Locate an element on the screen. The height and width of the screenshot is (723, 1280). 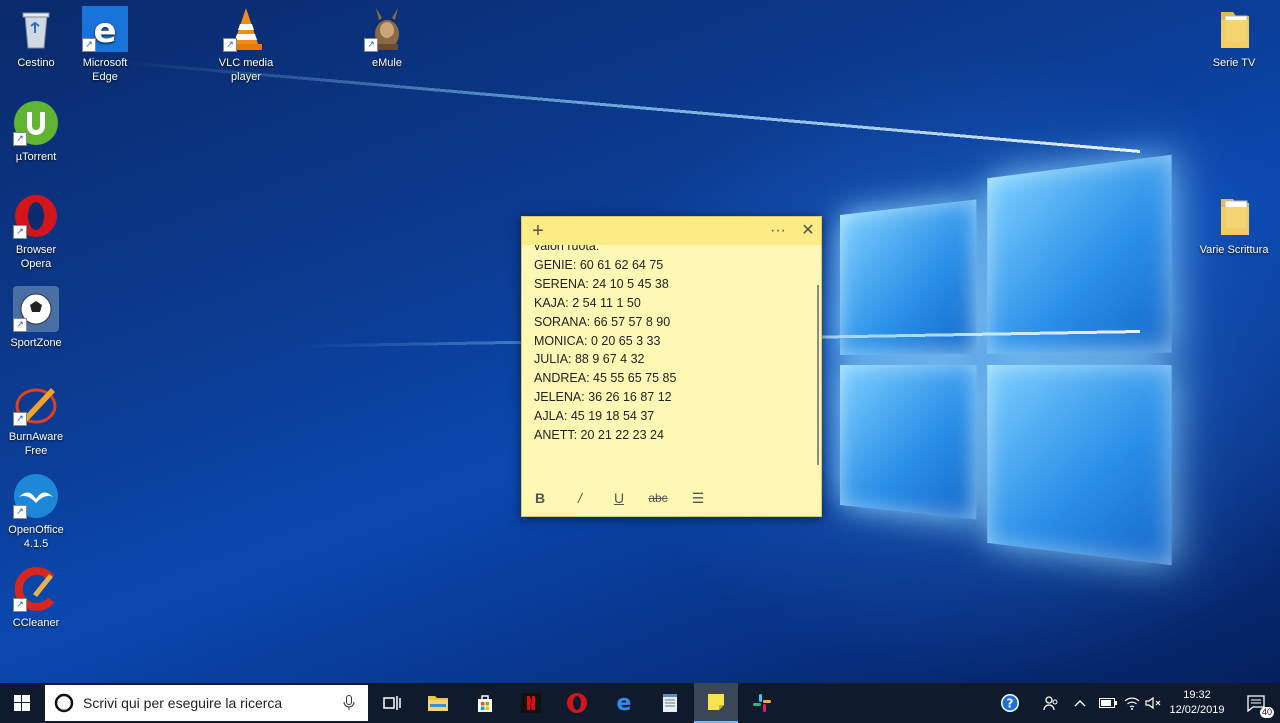
recycle-bin-icon is located at coordinates (36, 29).